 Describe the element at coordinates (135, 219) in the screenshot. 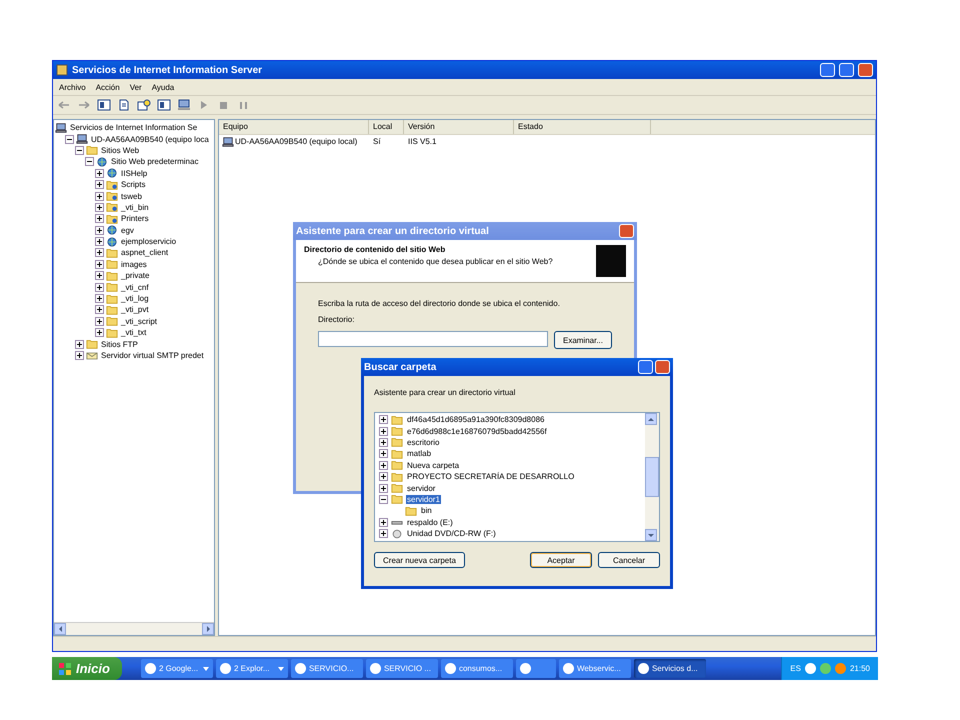

I see `tree-item: Printers` at that location.